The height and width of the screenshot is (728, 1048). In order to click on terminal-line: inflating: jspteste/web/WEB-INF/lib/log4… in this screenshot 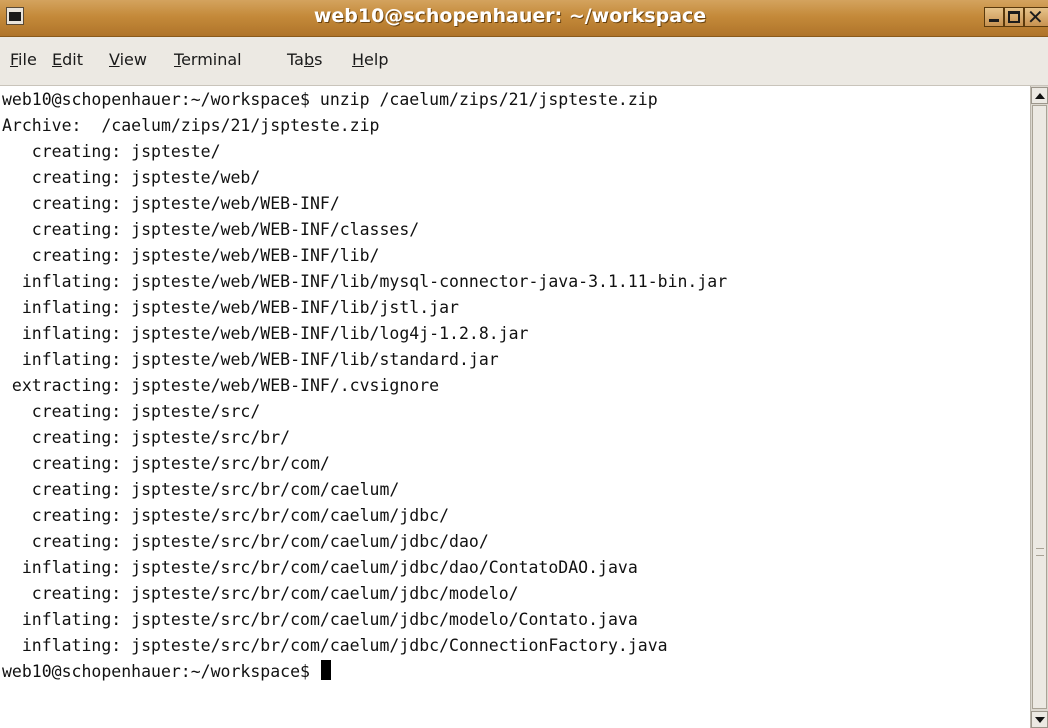, I will do `click(265, 333)`.